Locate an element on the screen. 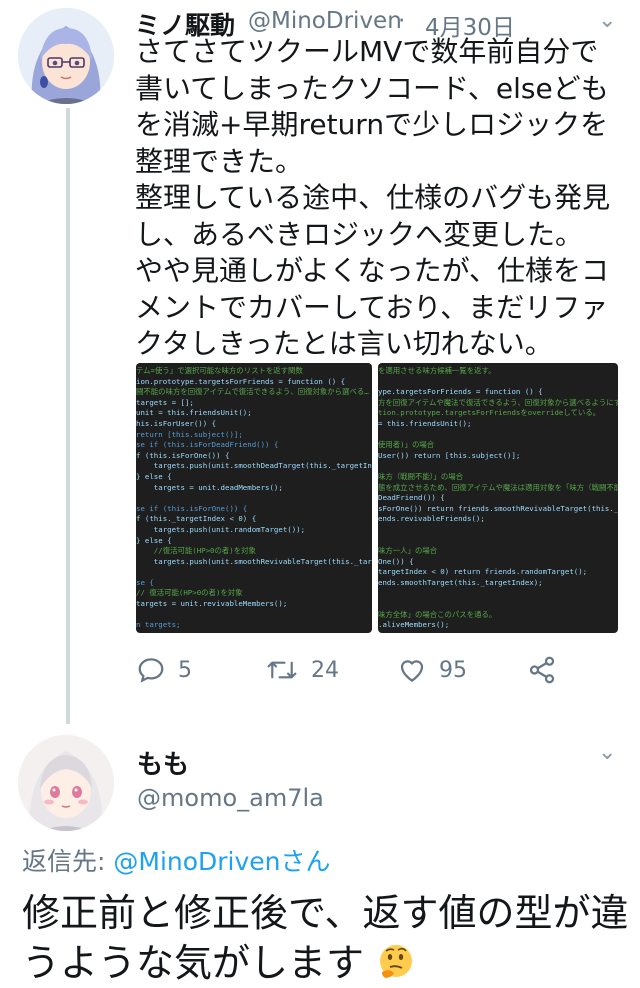 This screenshot has width=640, height=988. code-line: 使用者)」の場合 is located at coordinates (406, 445).